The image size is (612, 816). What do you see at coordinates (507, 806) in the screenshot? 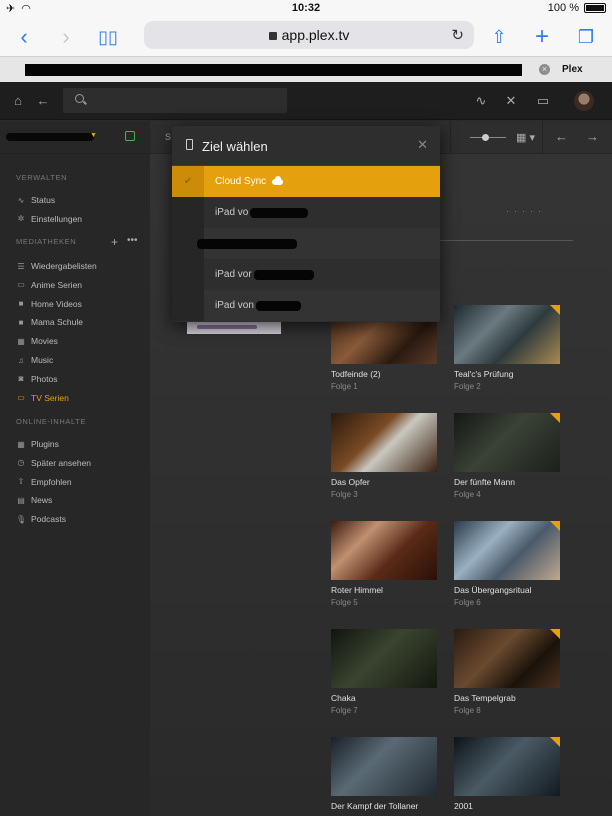
I see `episode-title: 2001` at bounding box center [507, 806].